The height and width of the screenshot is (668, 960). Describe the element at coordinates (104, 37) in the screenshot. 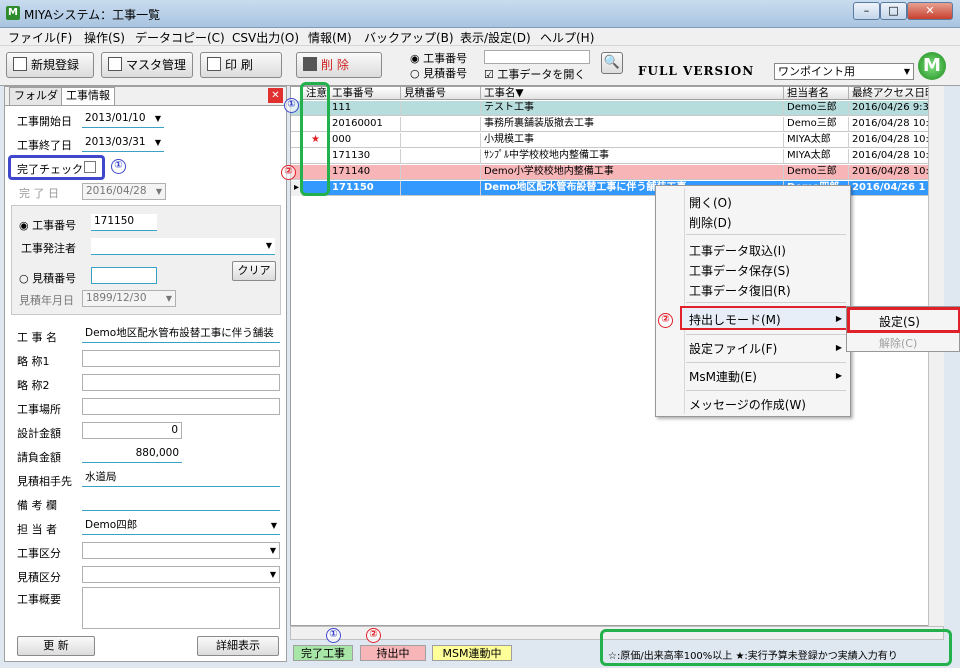

I see `menu-operation: 操作(S)` at that location.